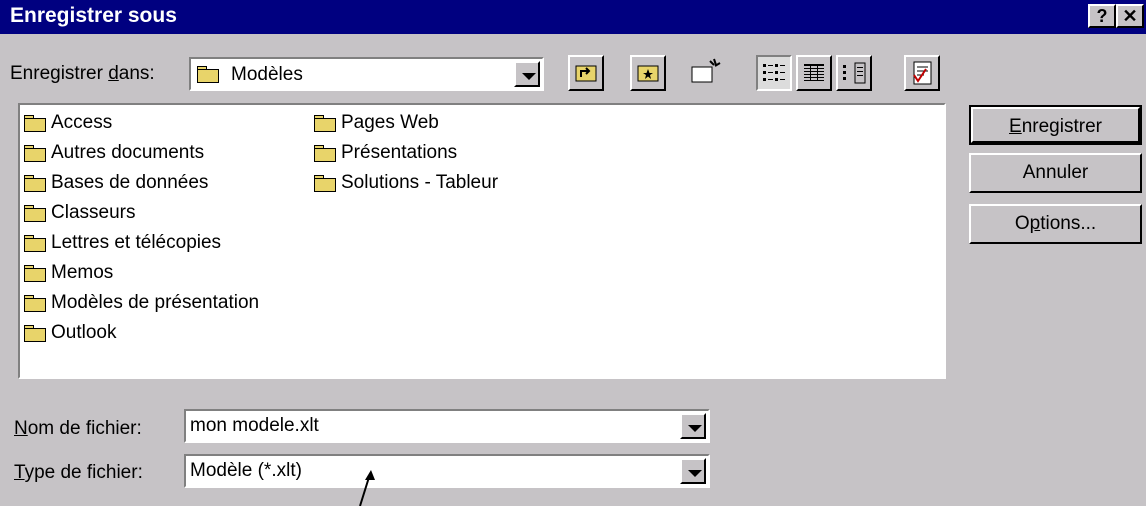  Describe the element at coordinates (155, 302) in the screenshot. I see `list-item-label: Modèles de présentation` at that location.